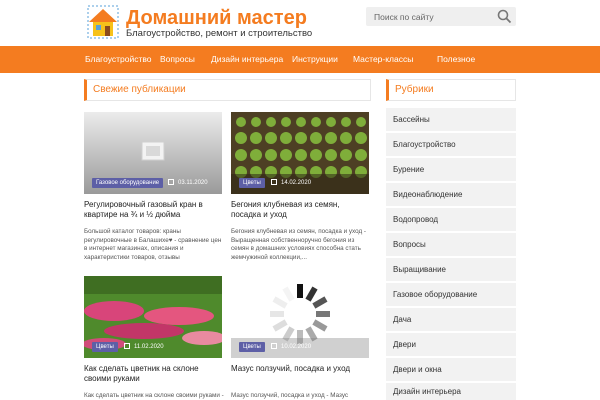 The width and height of the screenshot is (600, 400). Describe the element at coordinates (139, 89) in the screenshot. I see `section-title: Свежие публикации` at that location.